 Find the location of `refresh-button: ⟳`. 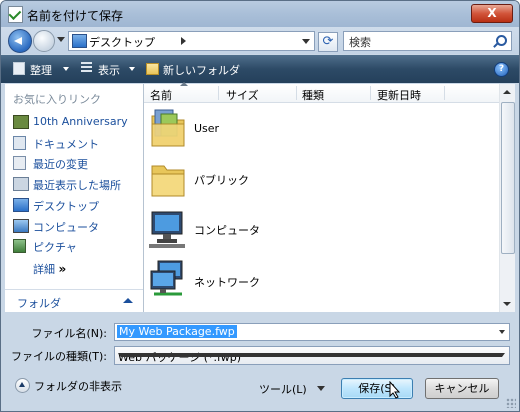

refresh-button: ⟳ is located at coordinates (328, 42).